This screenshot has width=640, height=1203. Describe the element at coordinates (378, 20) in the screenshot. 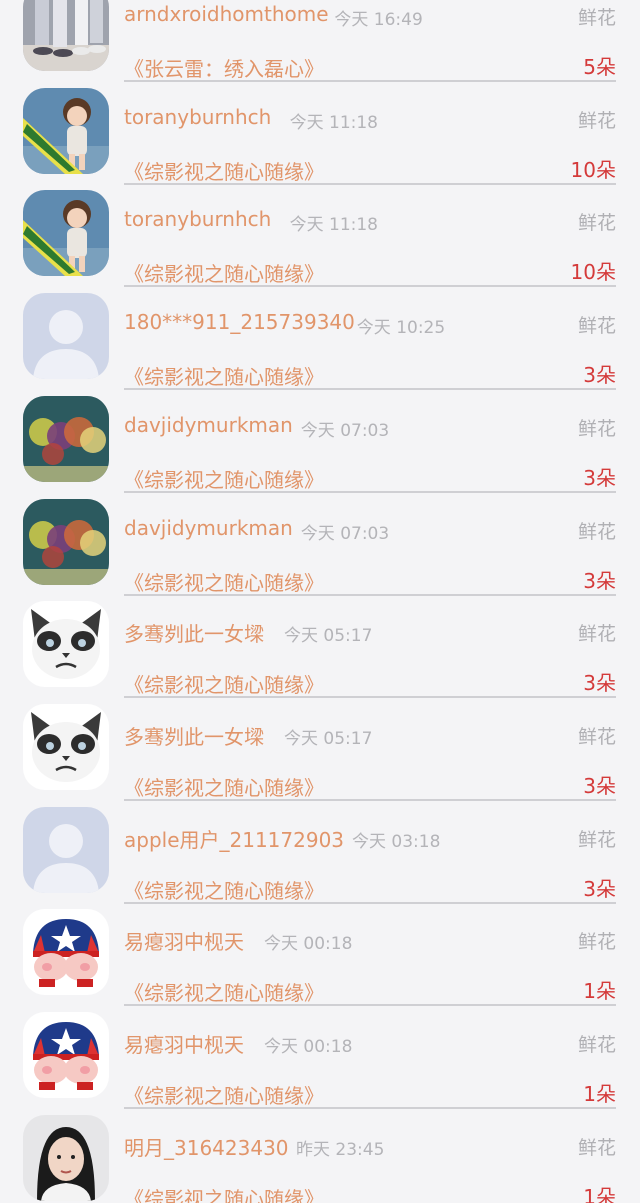

I see `timestamp: 今天 16:49` at that location.